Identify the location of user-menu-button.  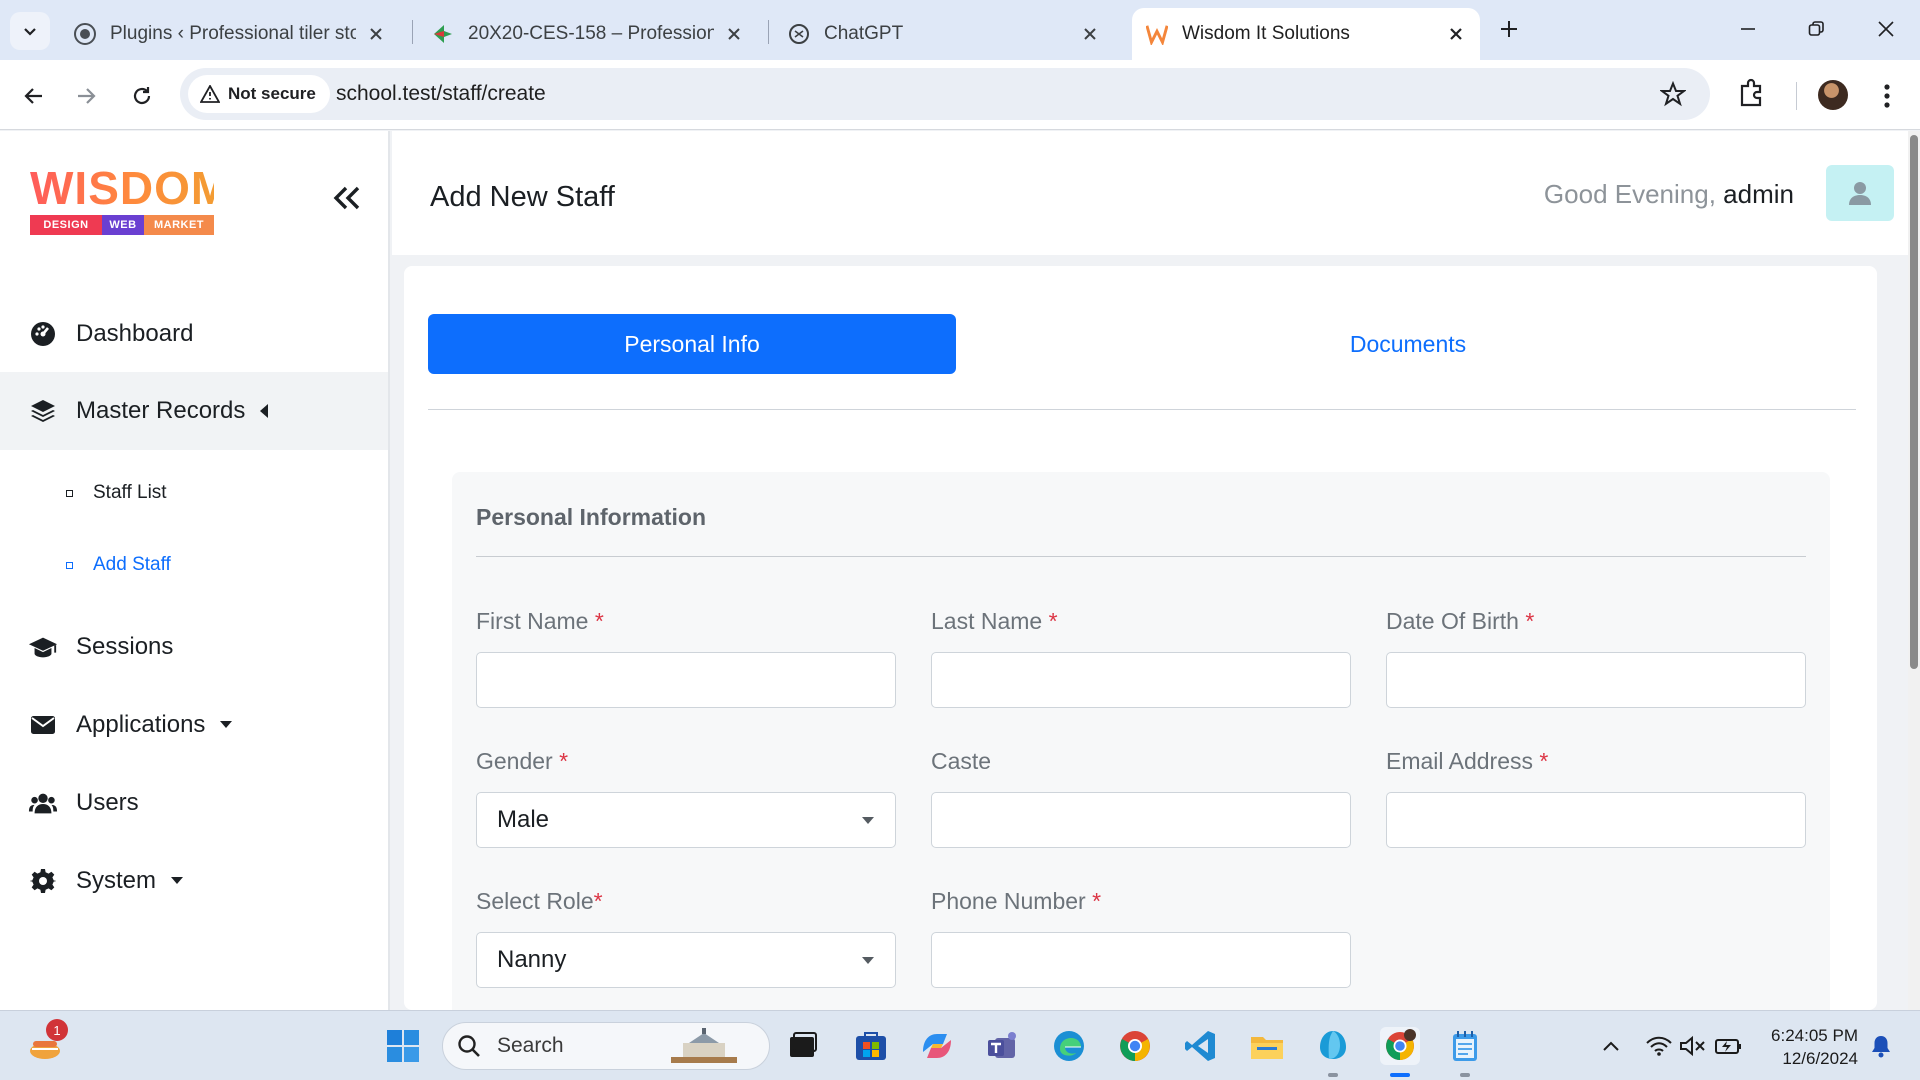
(1860, 193).